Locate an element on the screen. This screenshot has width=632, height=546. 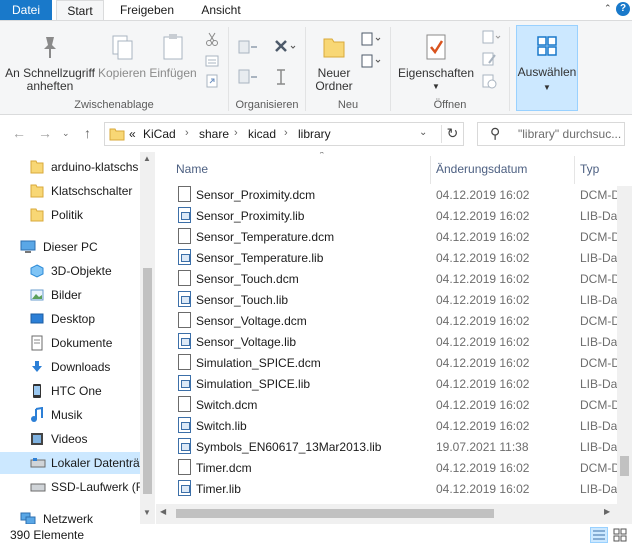
recent-locations-chevron-icon: ⌄ is located at coordinates (66, 133).